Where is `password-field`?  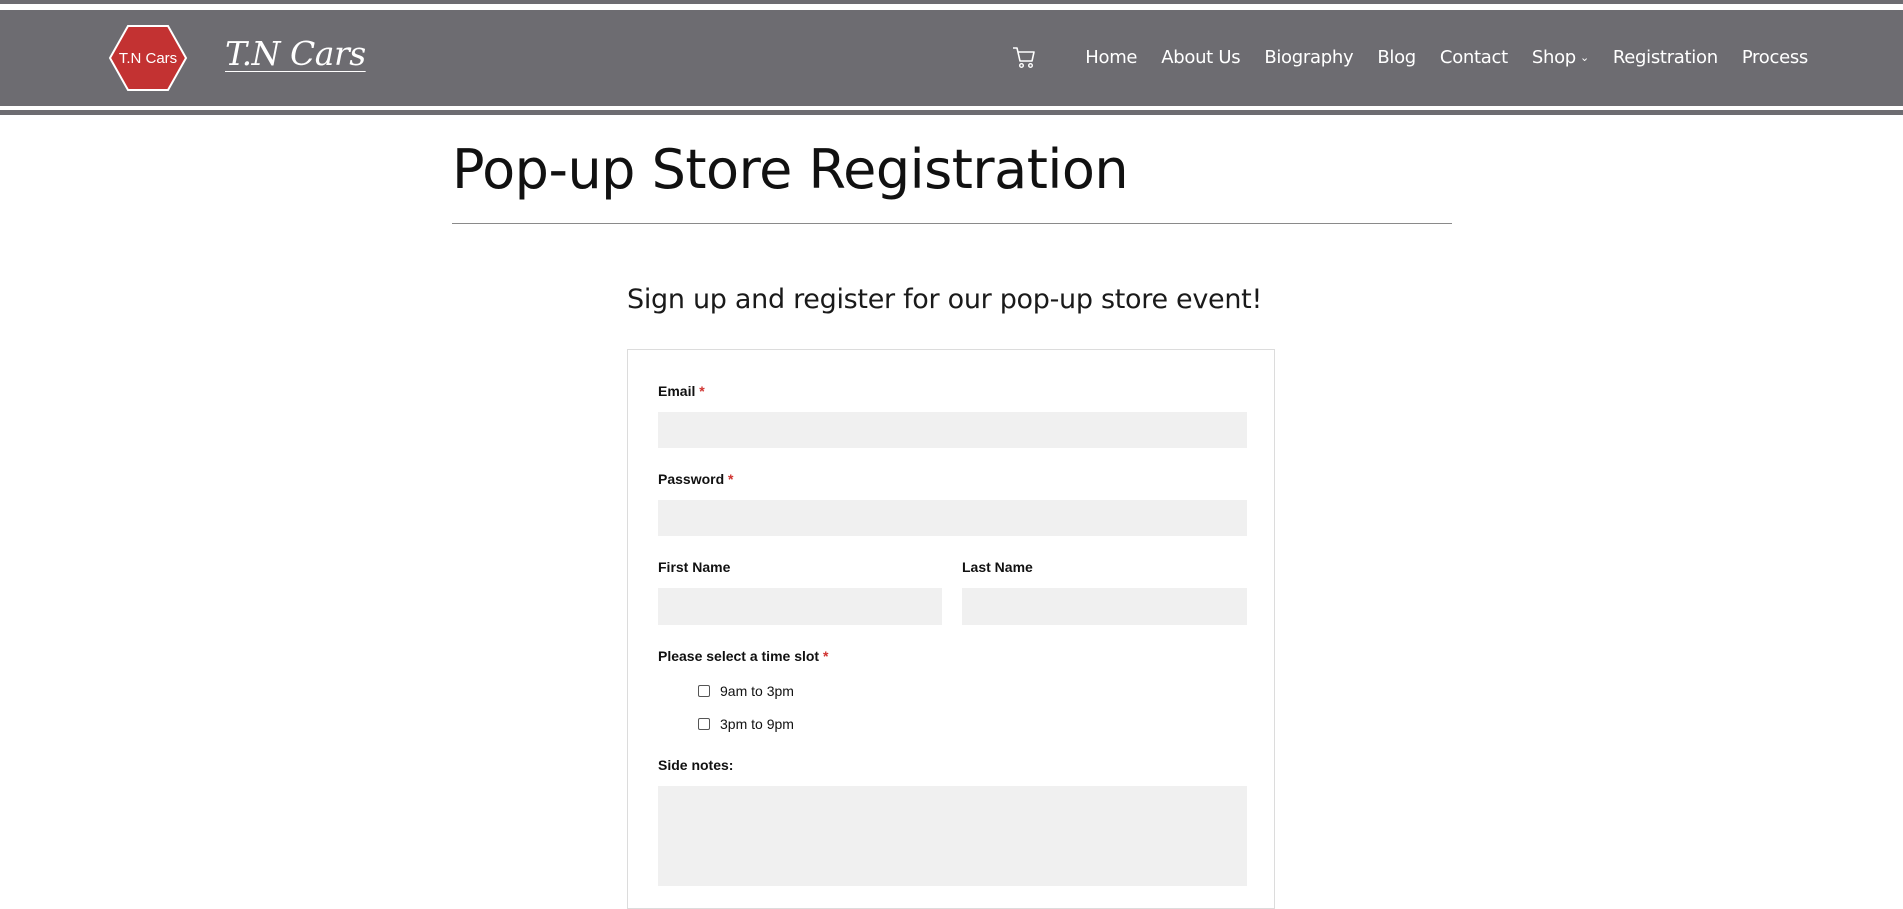
password-field is located at coordinates (952, 518).